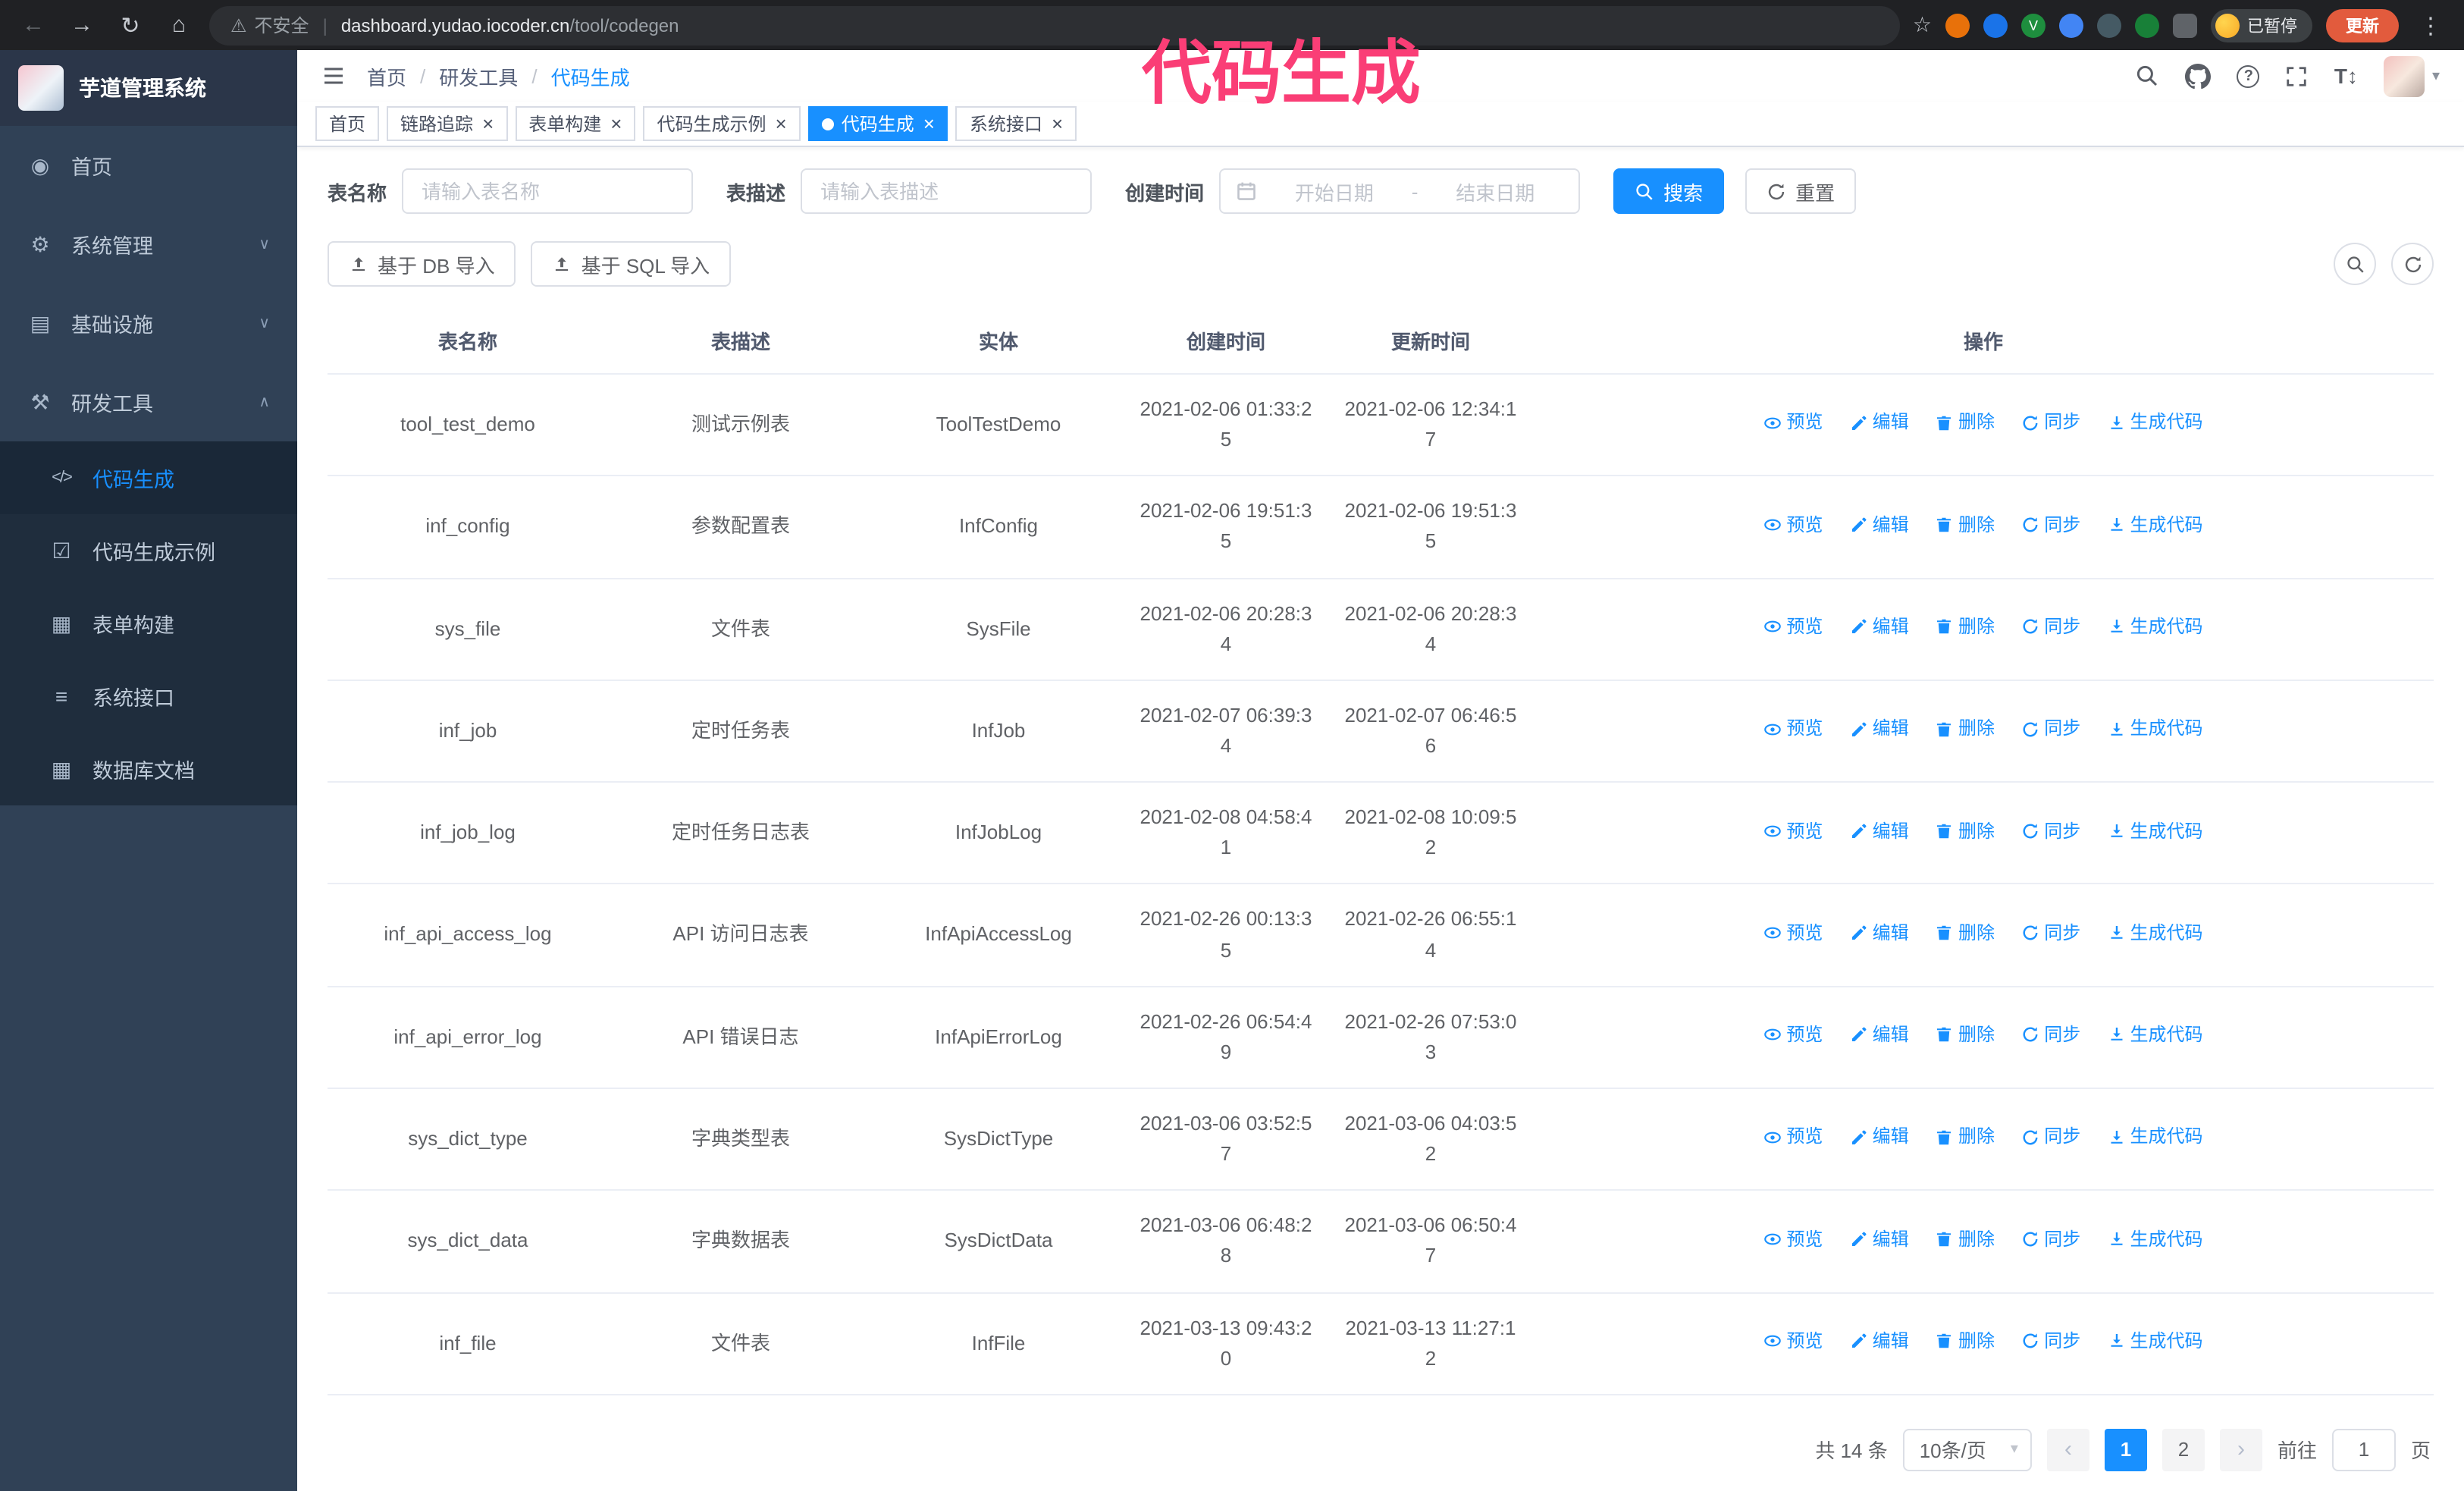 The height and width of the screenshot is (1491, 2464). I want to click on page-button-2: 2, so click(2183, 1449).